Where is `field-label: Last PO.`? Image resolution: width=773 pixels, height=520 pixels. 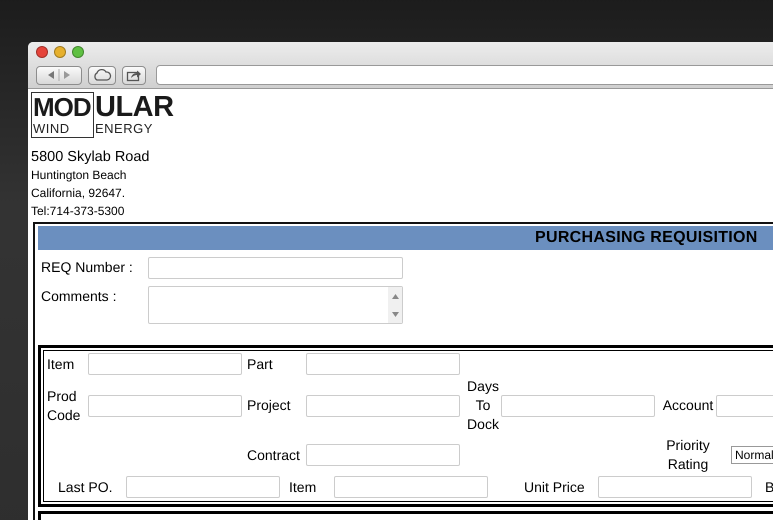
field-label: Last PO. is located at coordinates (86, 487).